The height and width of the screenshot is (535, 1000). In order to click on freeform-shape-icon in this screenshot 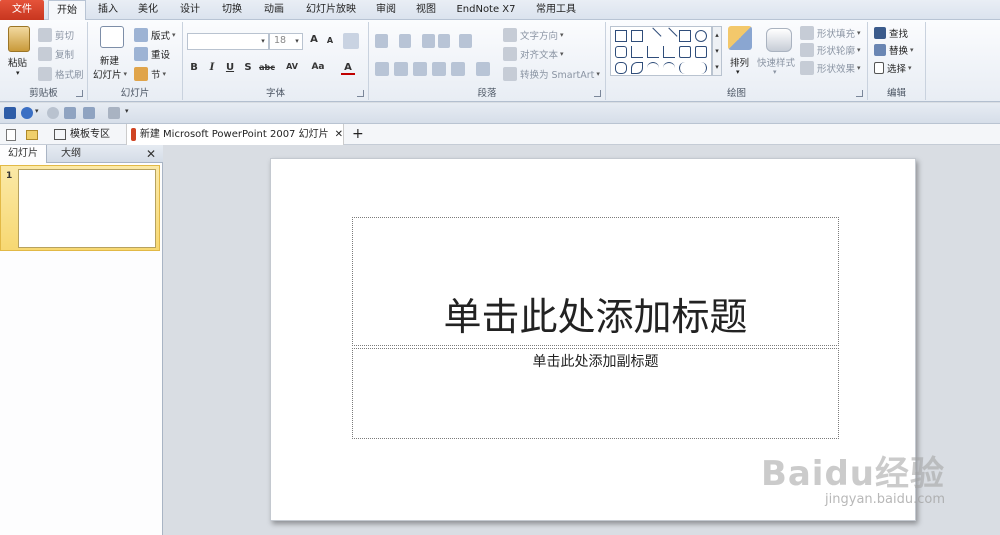, I will do `click(621, 68)`.